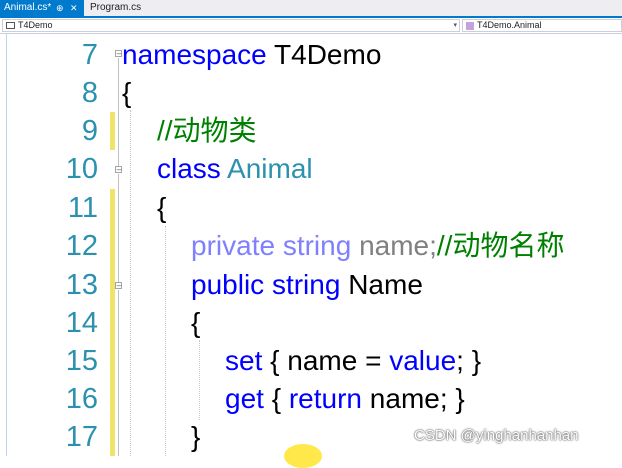  Describe the element at coordinates (270, 168) in the screenshot. I see `type-name: Animal` at that location.